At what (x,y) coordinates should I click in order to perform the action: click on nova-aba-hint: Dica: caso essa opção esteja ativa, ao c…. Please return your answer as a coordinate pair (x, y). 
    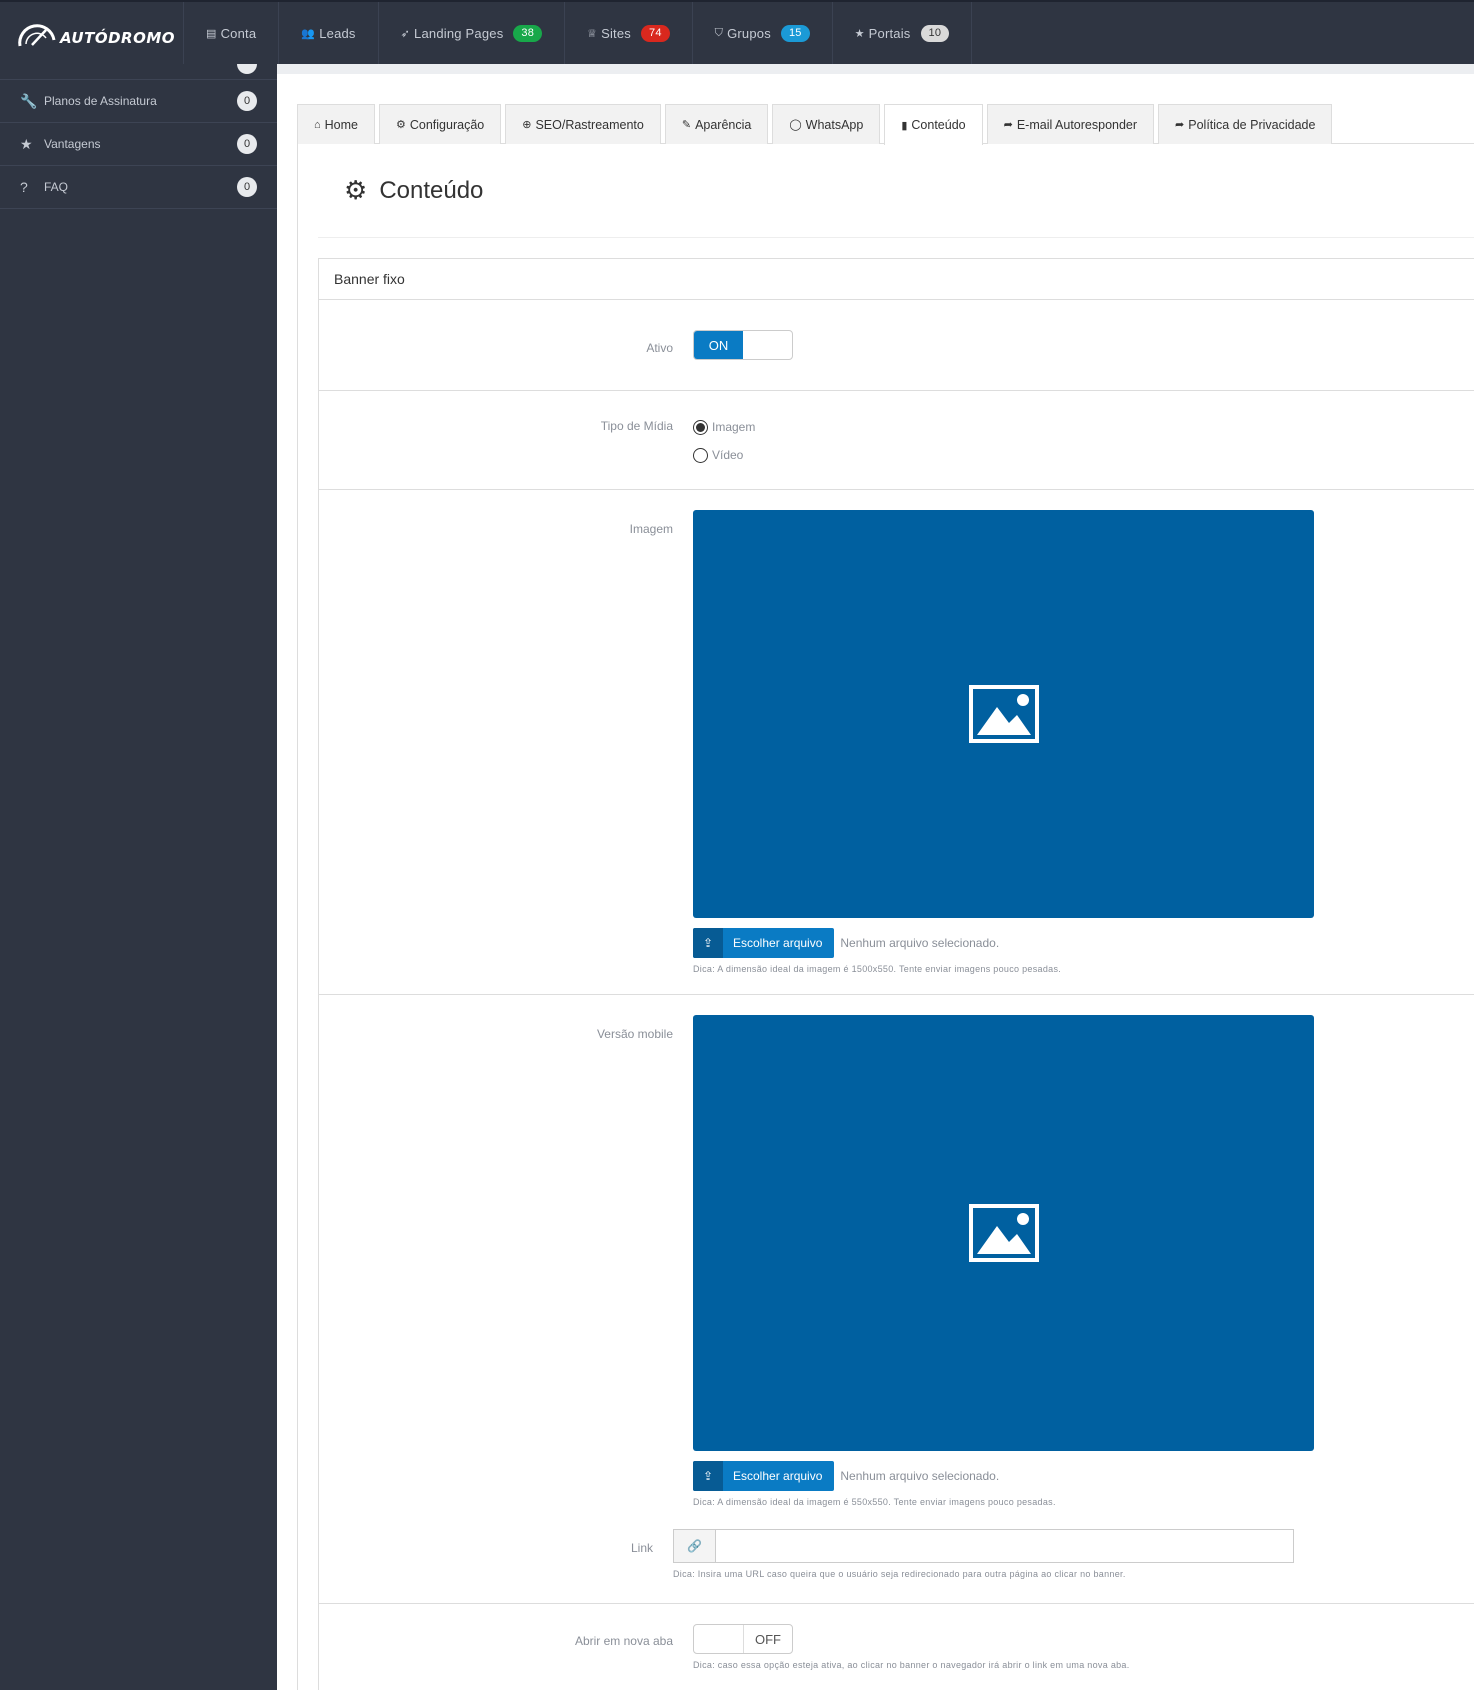
    Looking at the image, I should click on (911, 1665).